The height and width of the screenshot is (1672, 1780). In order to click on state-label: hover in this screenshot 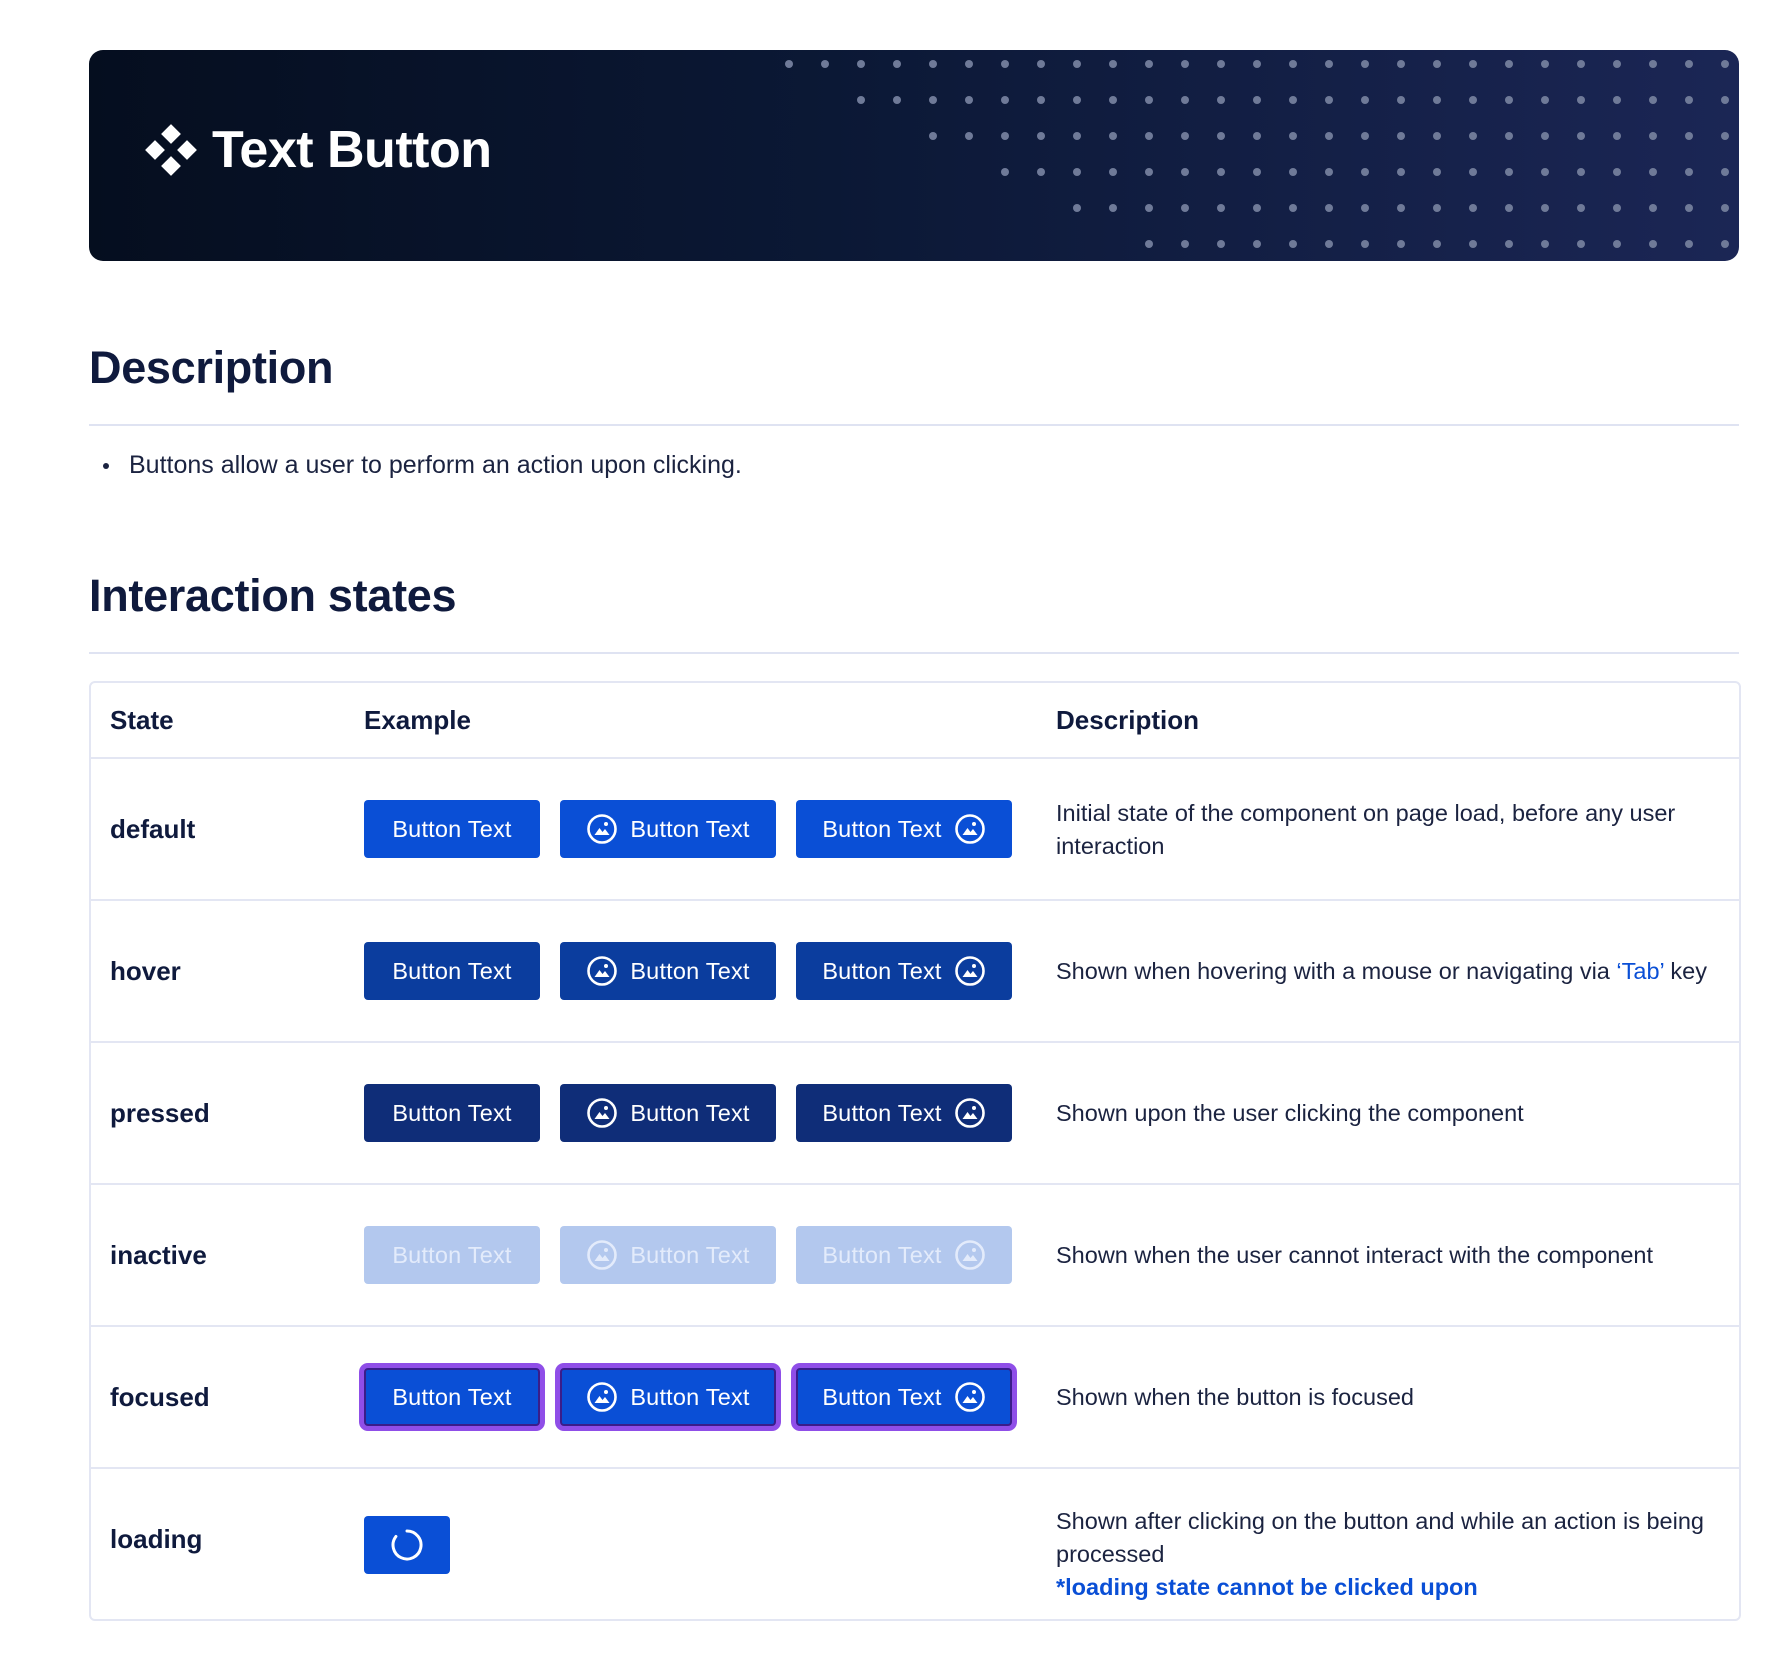, I will do `click(145, 971)`.